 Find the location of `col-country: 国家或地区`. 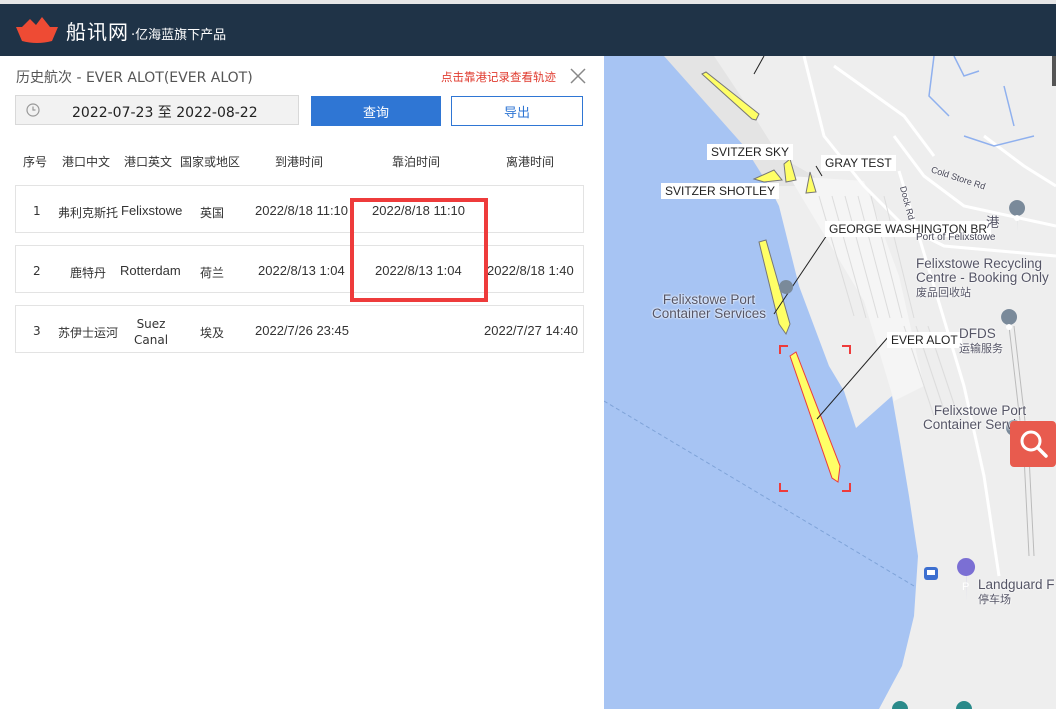

col-country: 国家或地区 is located at coordinates (210, 162).